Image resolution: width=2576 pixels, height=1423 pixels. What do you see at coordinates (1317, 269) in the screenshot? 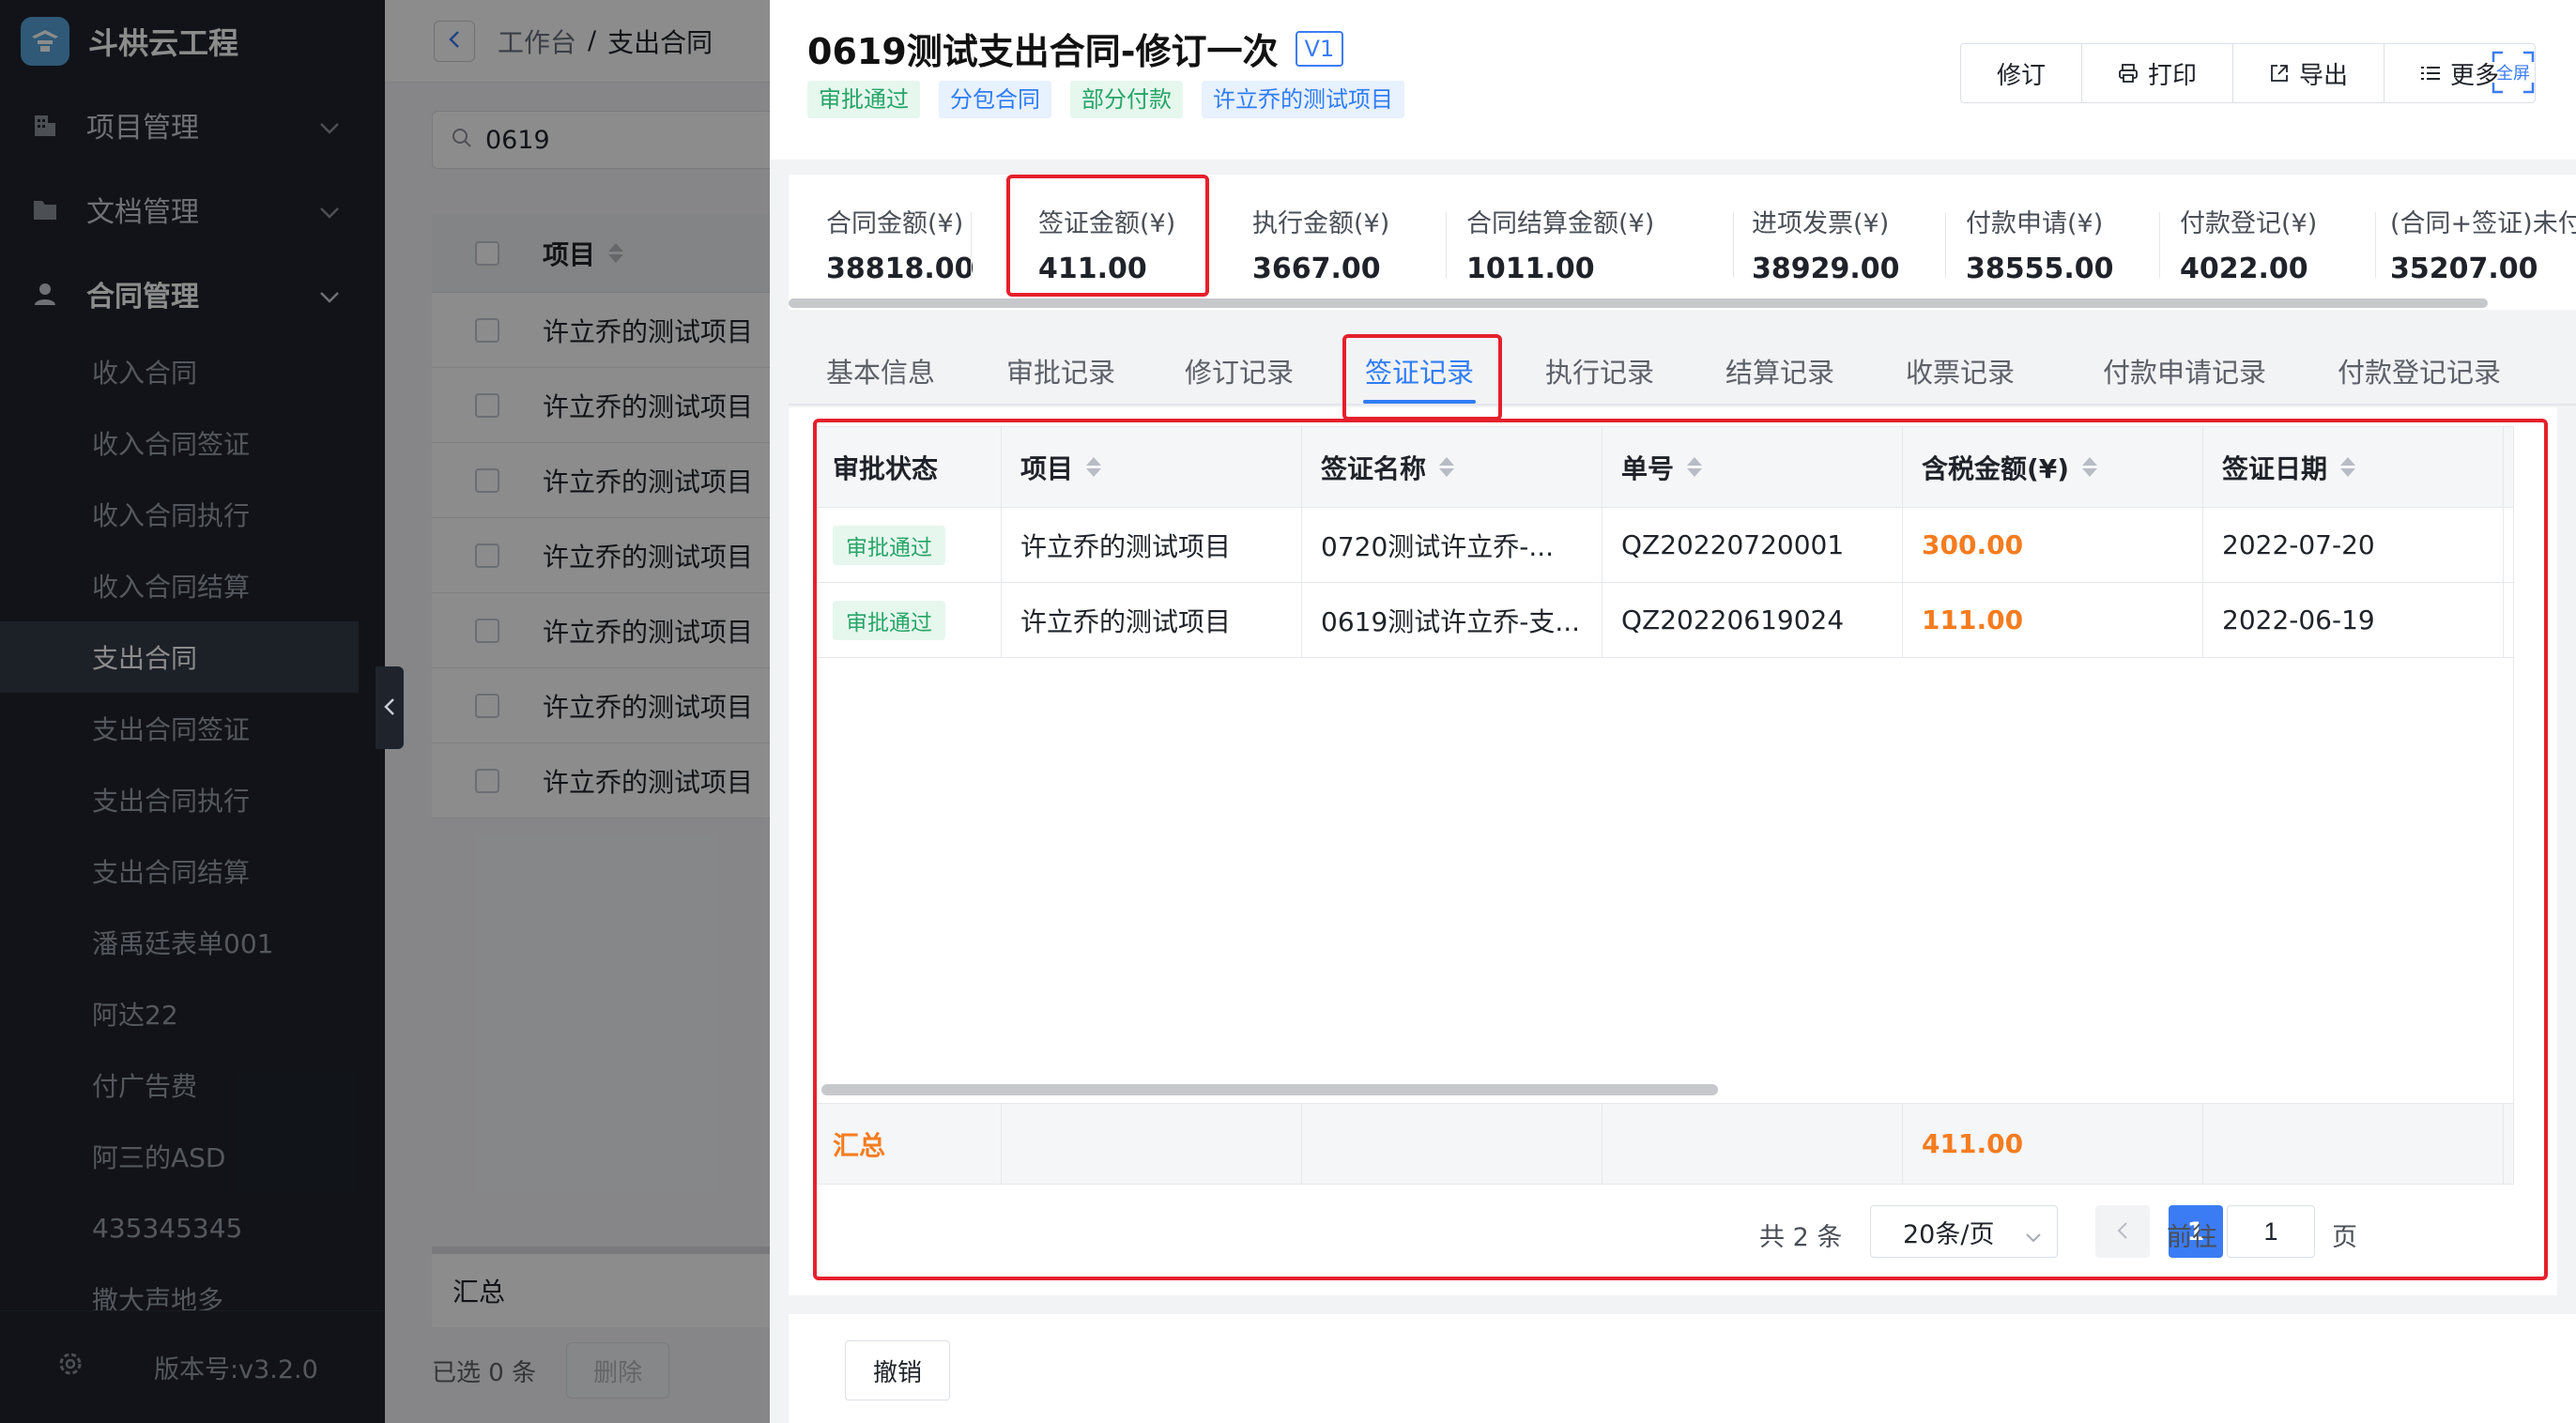
I see `stat-value: 3667.00` at bounding box center [1317, 269].